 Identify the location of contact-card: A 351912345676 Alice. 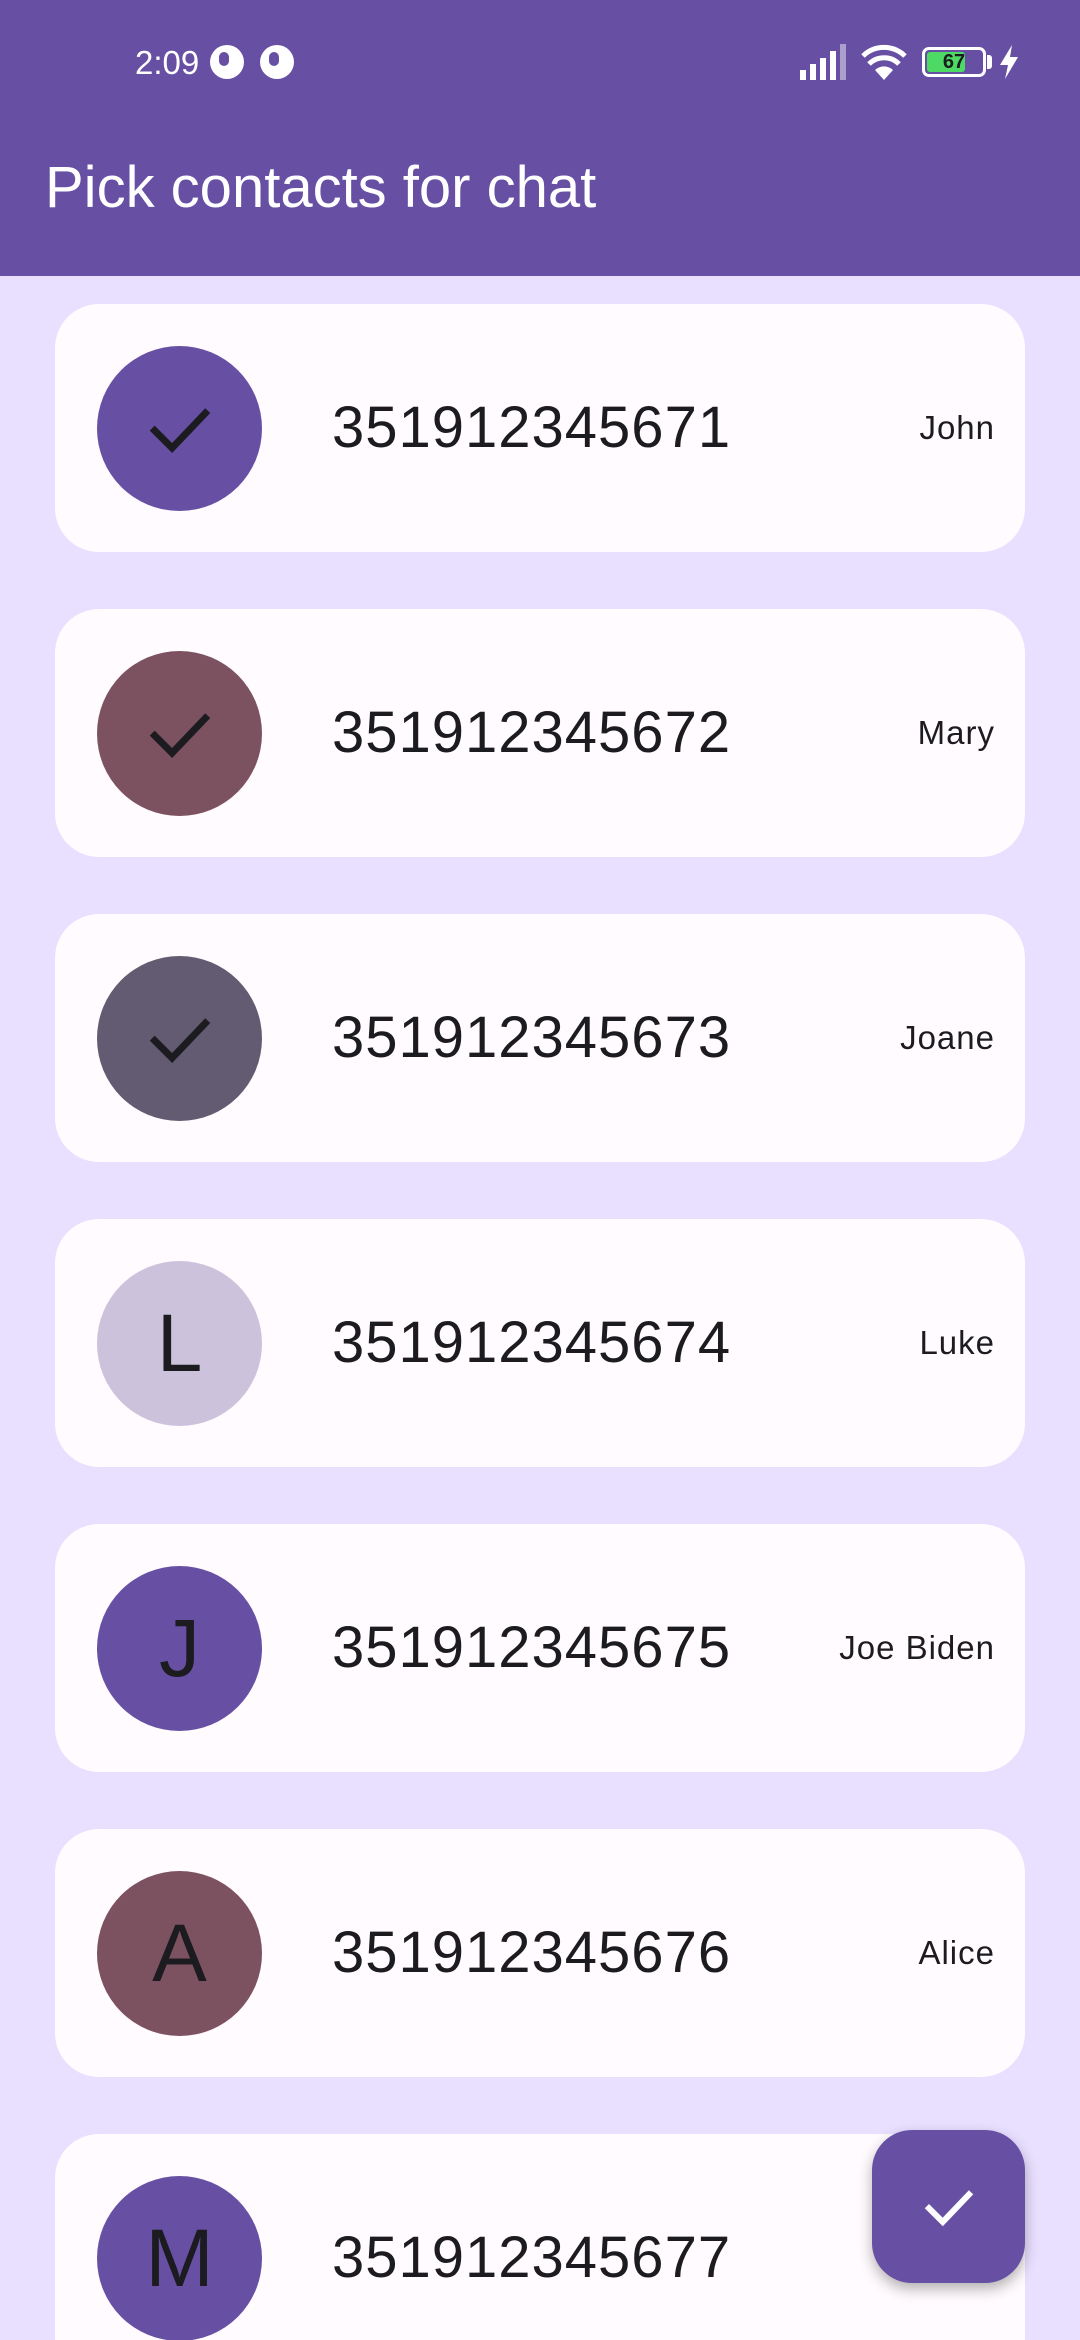
(540, 1953).